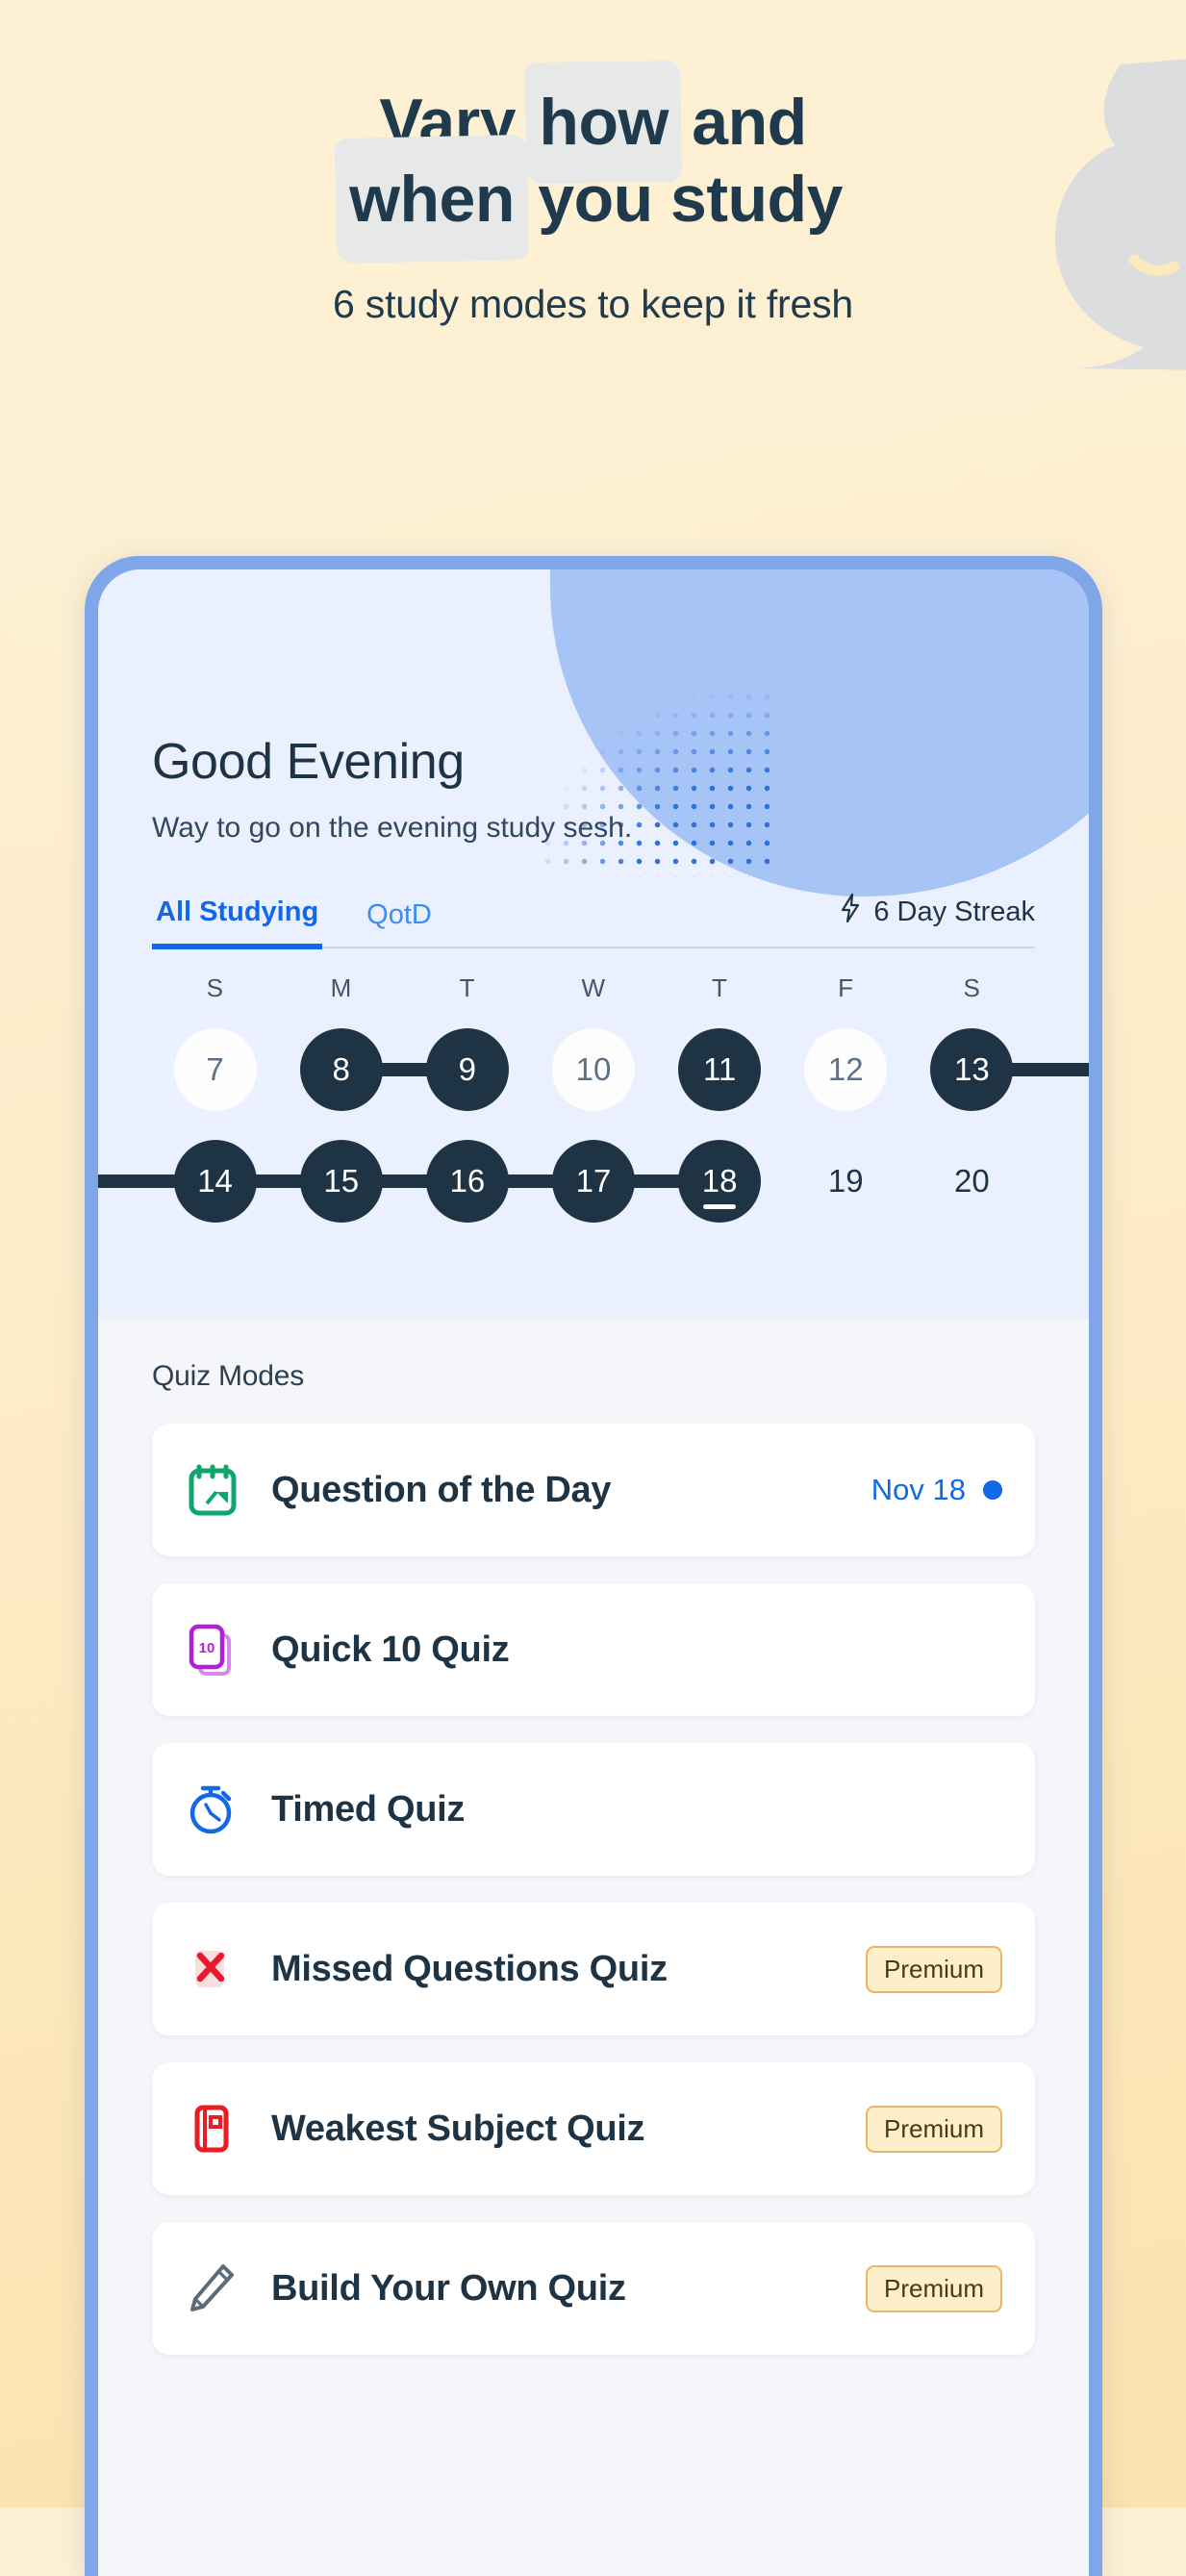  Describe the element at coordinates (467, 1069) in the screenshot. I see `calendar-day: 9` at that location.